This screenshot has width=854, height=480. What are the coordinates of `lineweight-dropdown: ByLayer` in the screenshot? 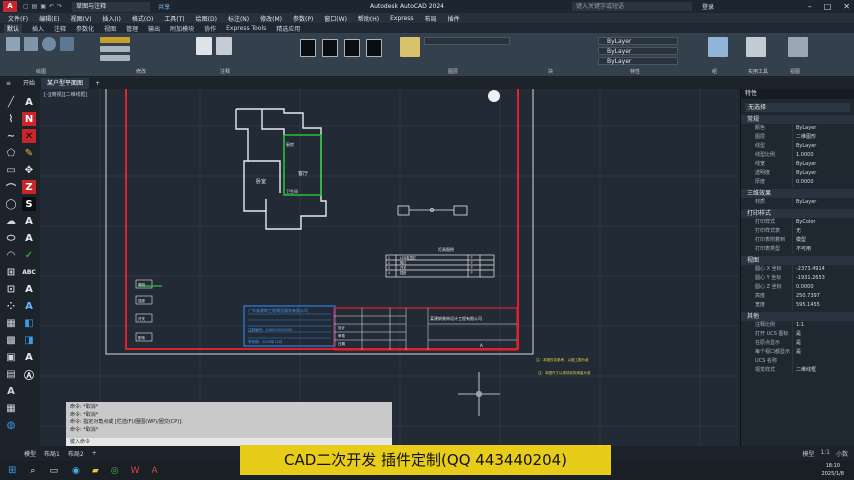 It's located at (638, 61).